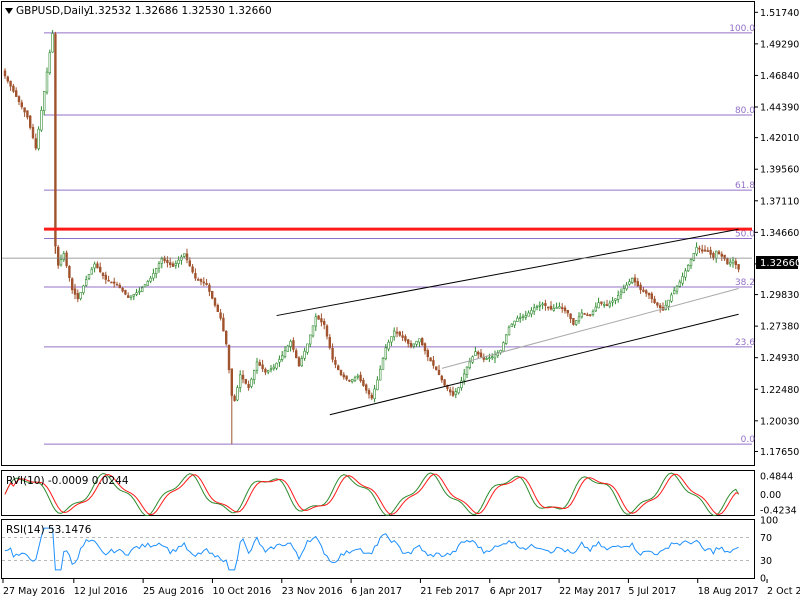 This screenshot has width=800, height=604. Describe the element at coordinates (53, 11) in the screenshot. I see `symbol-label: GBPUSD,Daily` at that location.